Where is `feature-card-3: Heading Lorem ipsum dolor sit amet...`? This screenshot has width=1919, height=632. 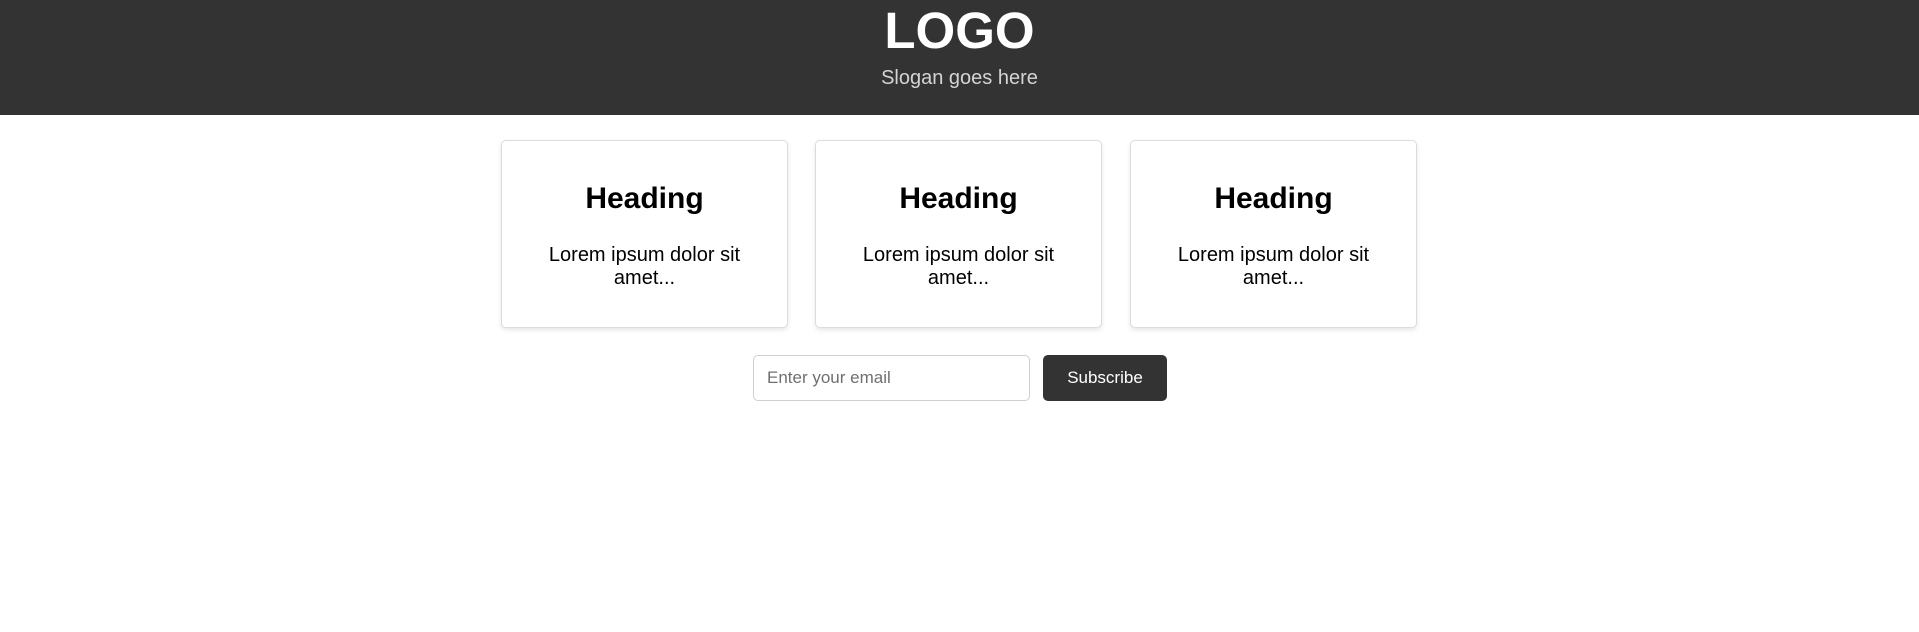 feature-card-3: Heading Lorem ipsum dolor sit amet... is located at coordinates (1273, 234).